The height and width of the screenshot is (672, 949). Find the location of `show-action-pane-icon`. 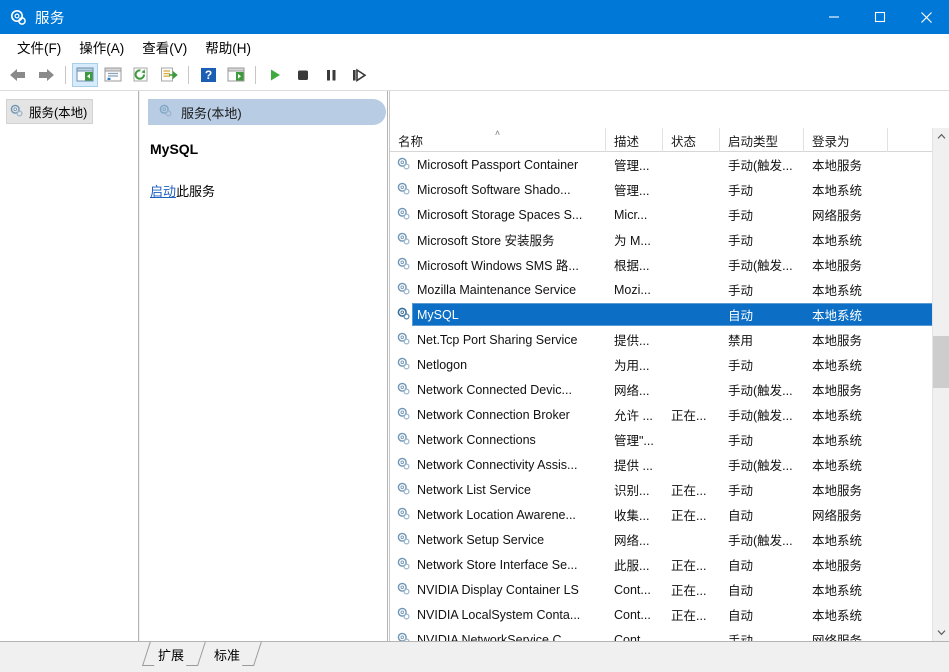

show-action-pane-icon is located at coordinates (236, 75).